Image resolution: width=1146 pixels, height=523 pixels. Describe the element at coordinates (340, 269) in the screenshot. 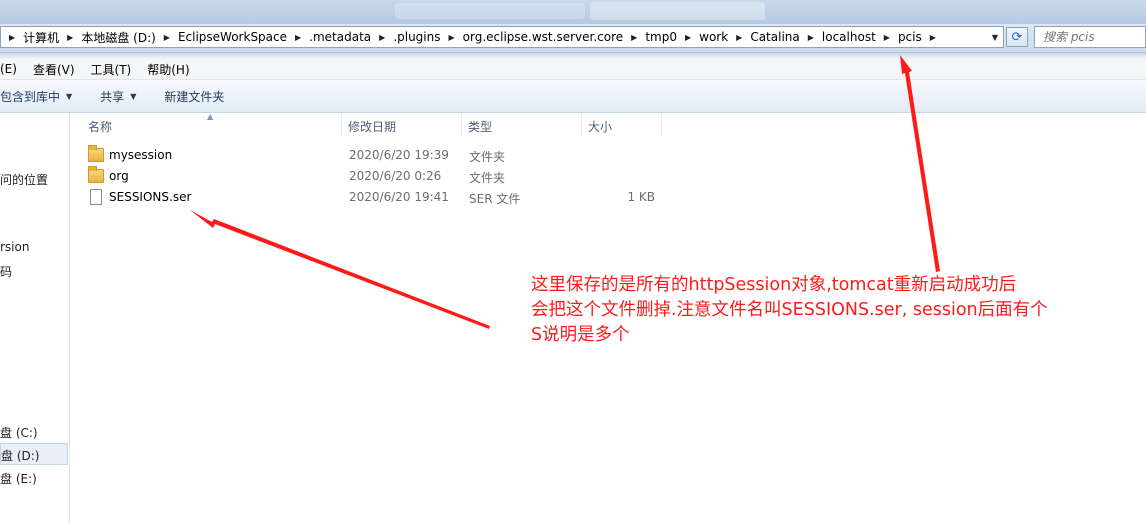

I see `arrow-to-sessions-file` at that location.